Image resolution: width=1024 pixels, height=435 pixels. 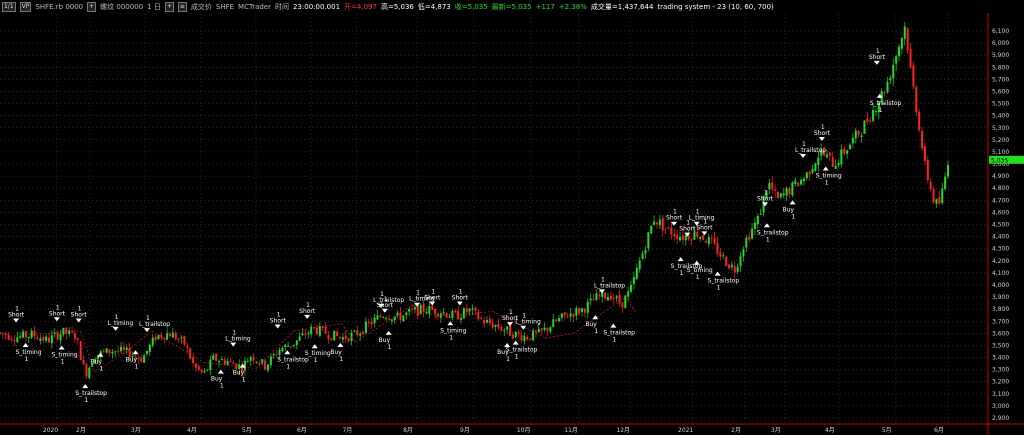 I want to click on y-tick-label: 5,300, so click(x=1000, y=128).